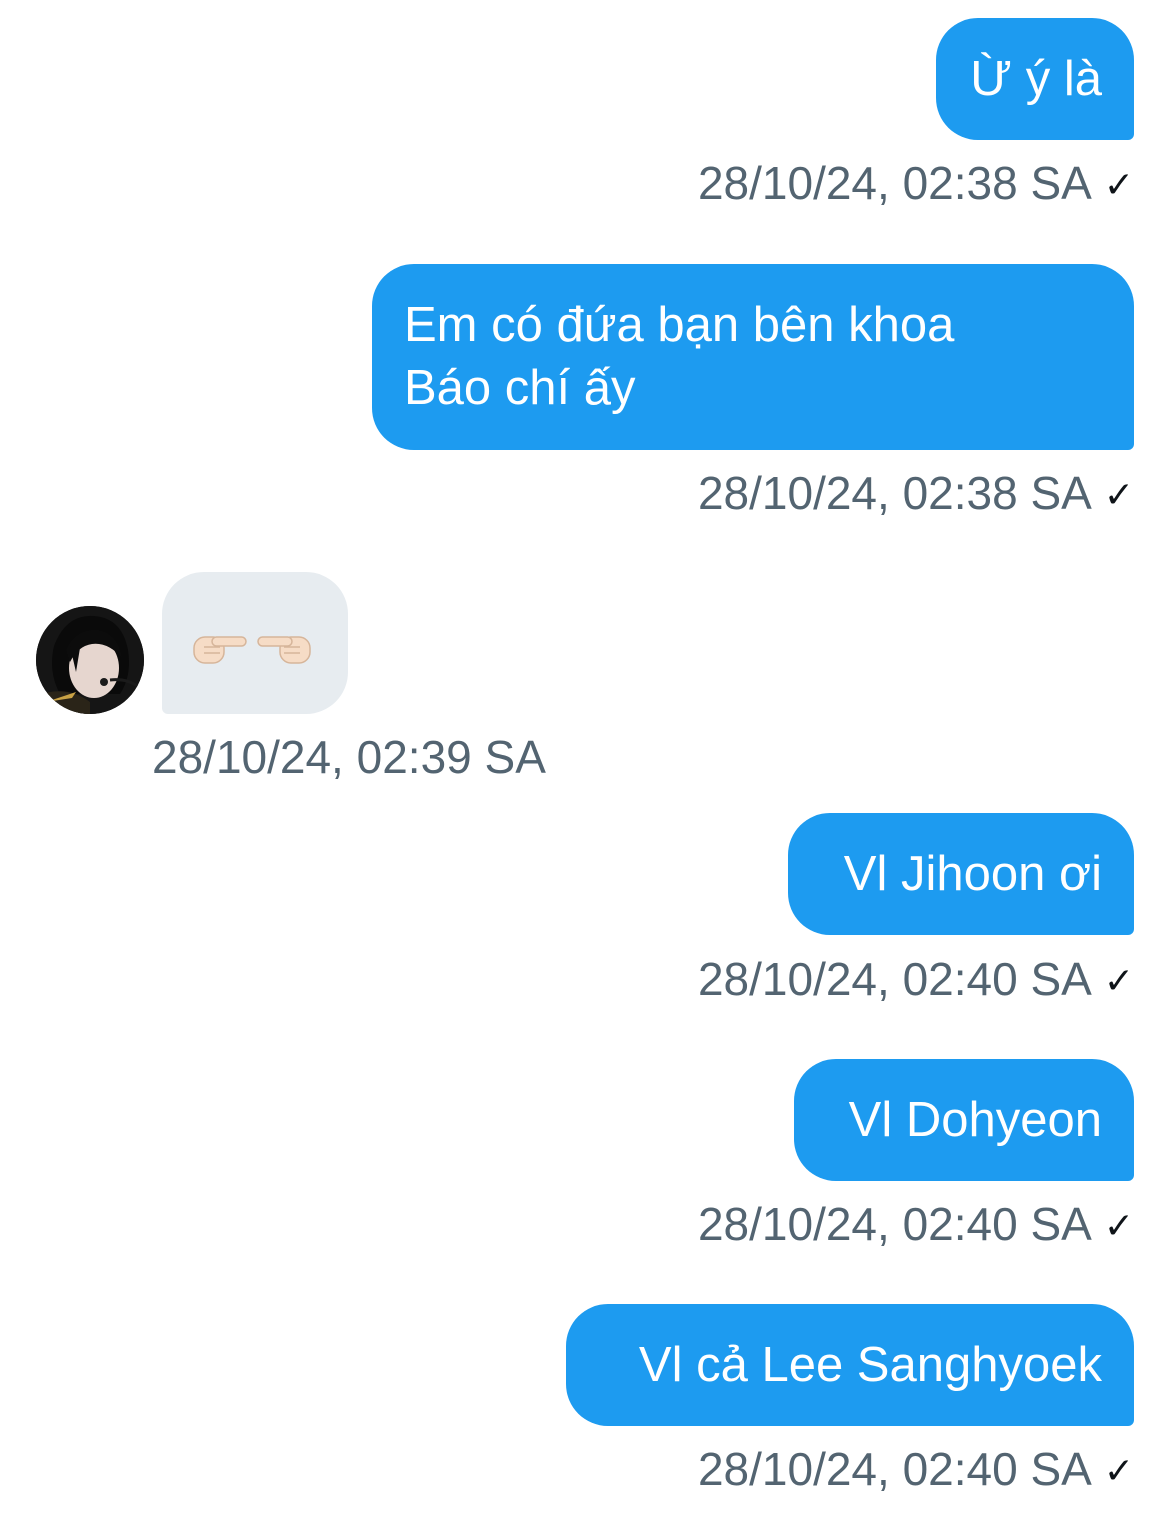 The image size is (1170, 1539). Describe the element at coordinates (220, 650) in the screenshot. I see `hand-pointing-right-icon` at that location.